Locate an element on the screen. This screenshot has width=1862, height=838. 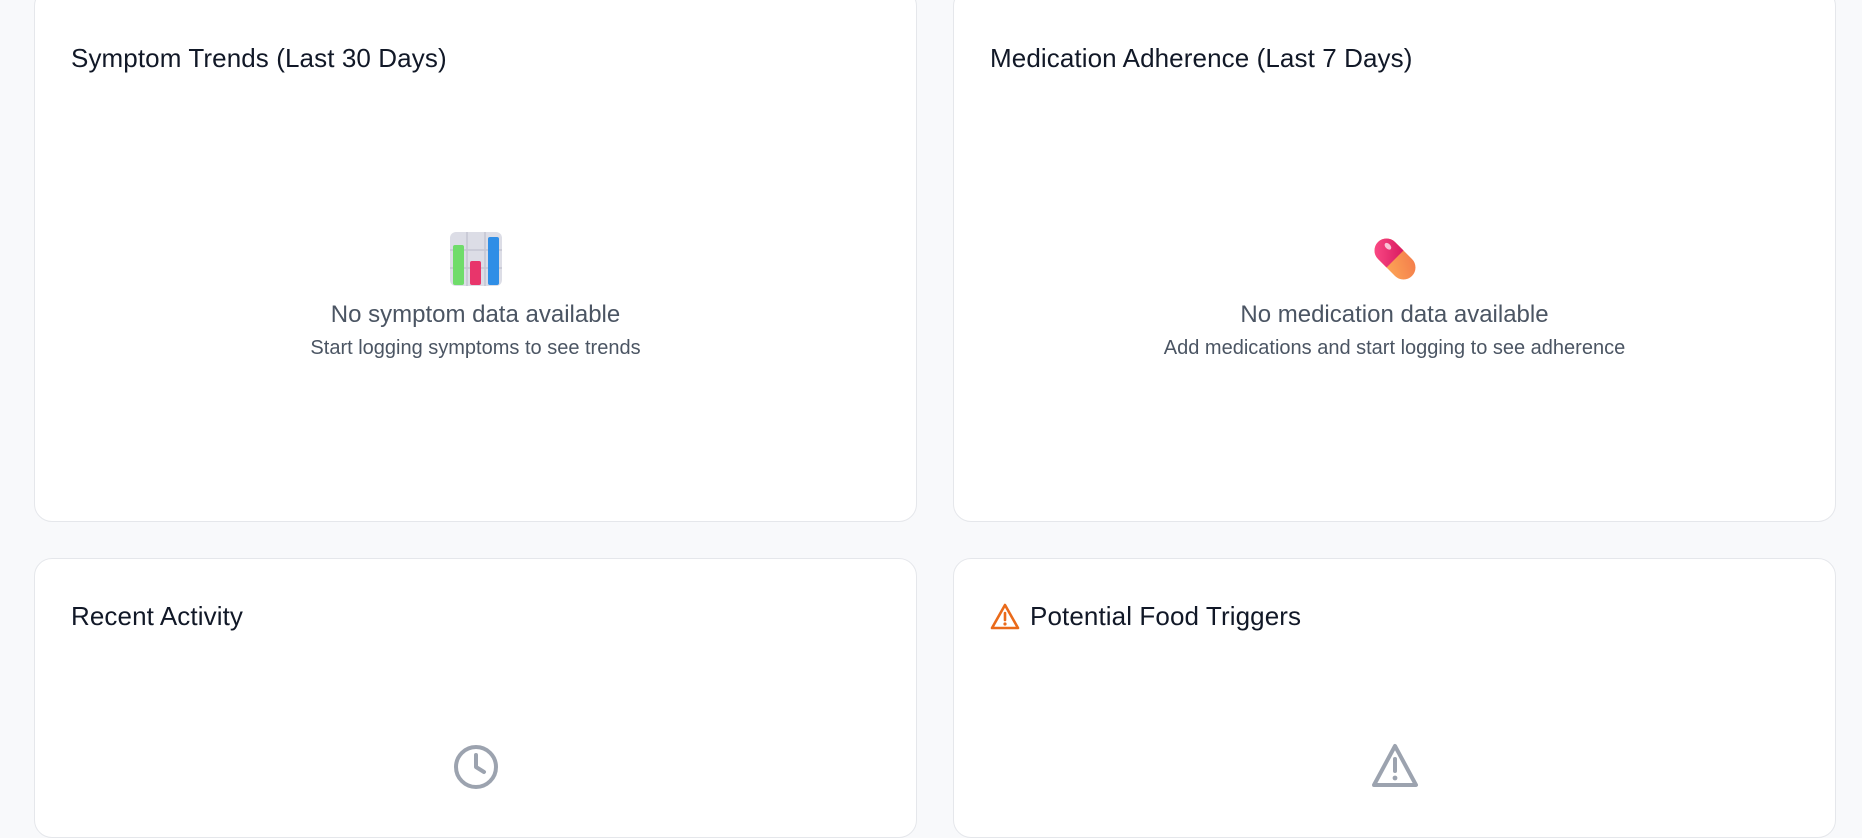
pill-icon is located at coordinates (1394, 259).